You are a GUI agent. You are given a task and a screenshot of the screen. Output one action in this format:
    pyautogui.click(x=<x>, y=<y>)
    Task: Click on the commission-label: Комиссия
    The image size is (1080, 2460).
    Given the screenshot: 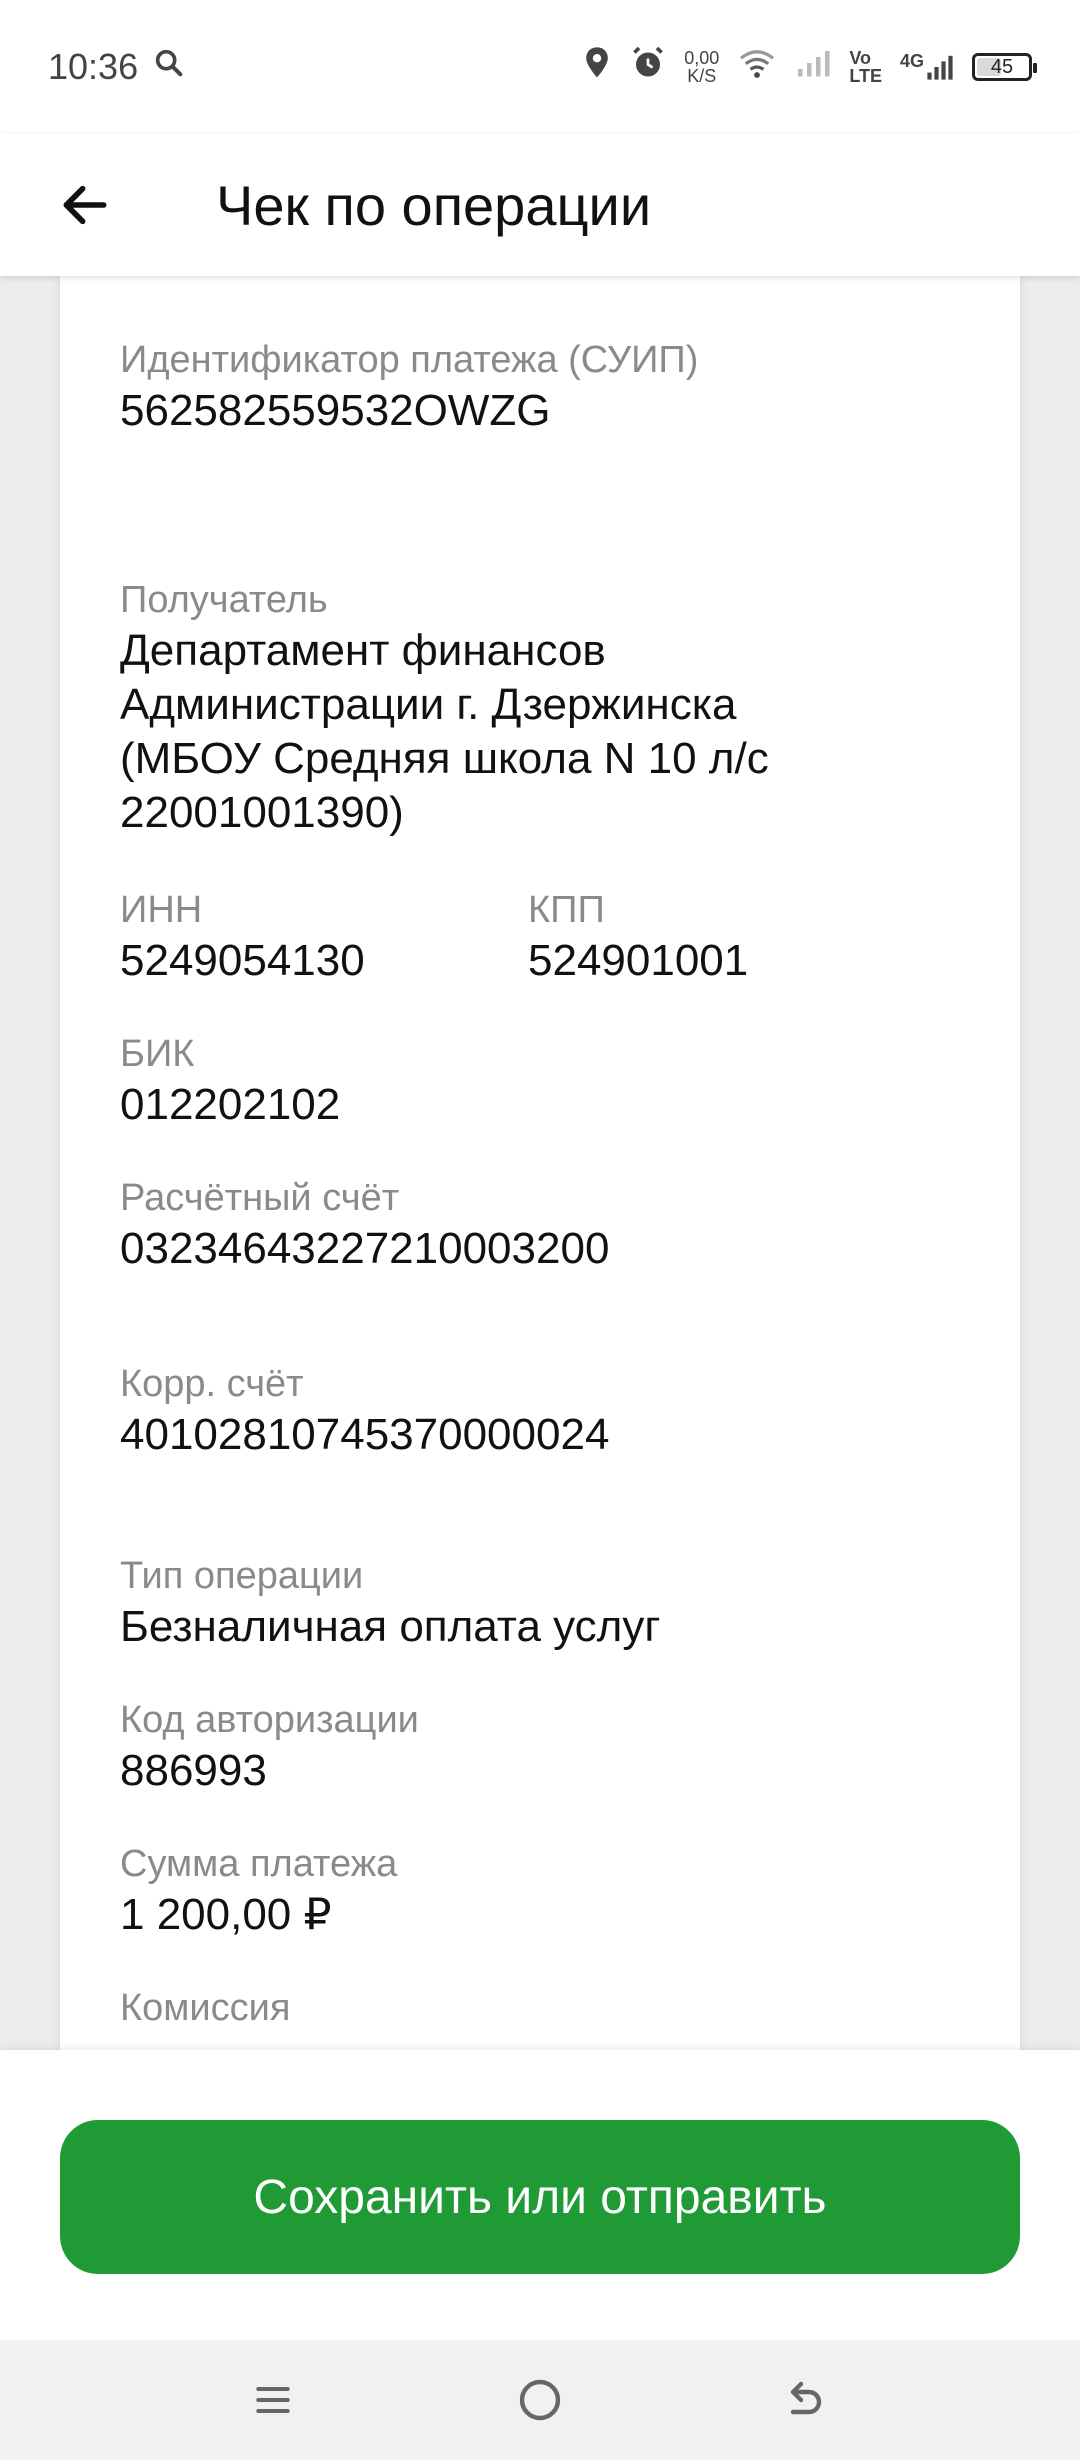 What is the action you would take?
    pyautogui.click(x=205, y=2008)
    